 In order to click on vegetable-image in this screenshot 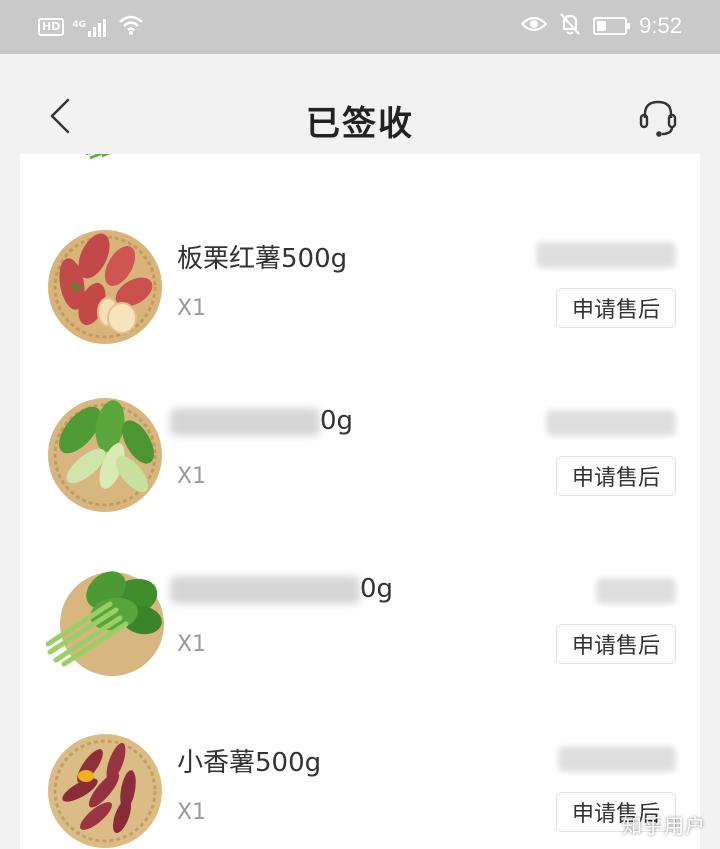, I will do `click(98, 157)`.